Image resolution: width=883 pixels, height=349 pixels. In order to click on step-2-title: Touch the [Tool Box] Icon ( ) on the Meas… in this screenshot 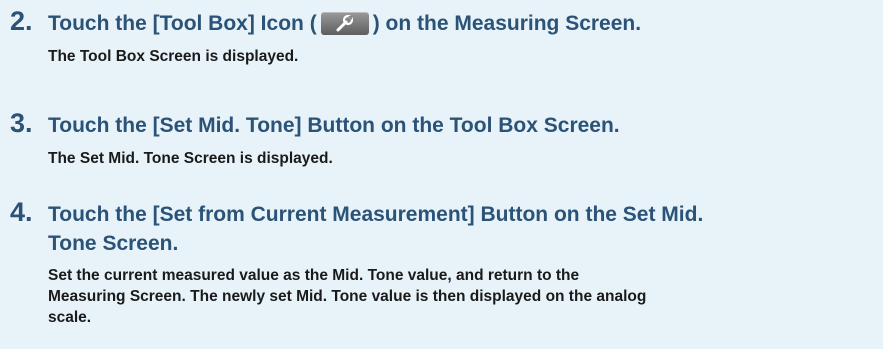, I will do `click(344, 24)`.